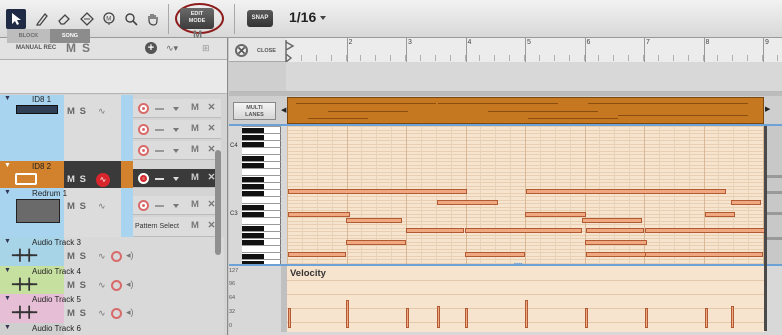 The image size is (782, 335). I want to click on lane-mute-remove: M ✕, so click(205, 128).